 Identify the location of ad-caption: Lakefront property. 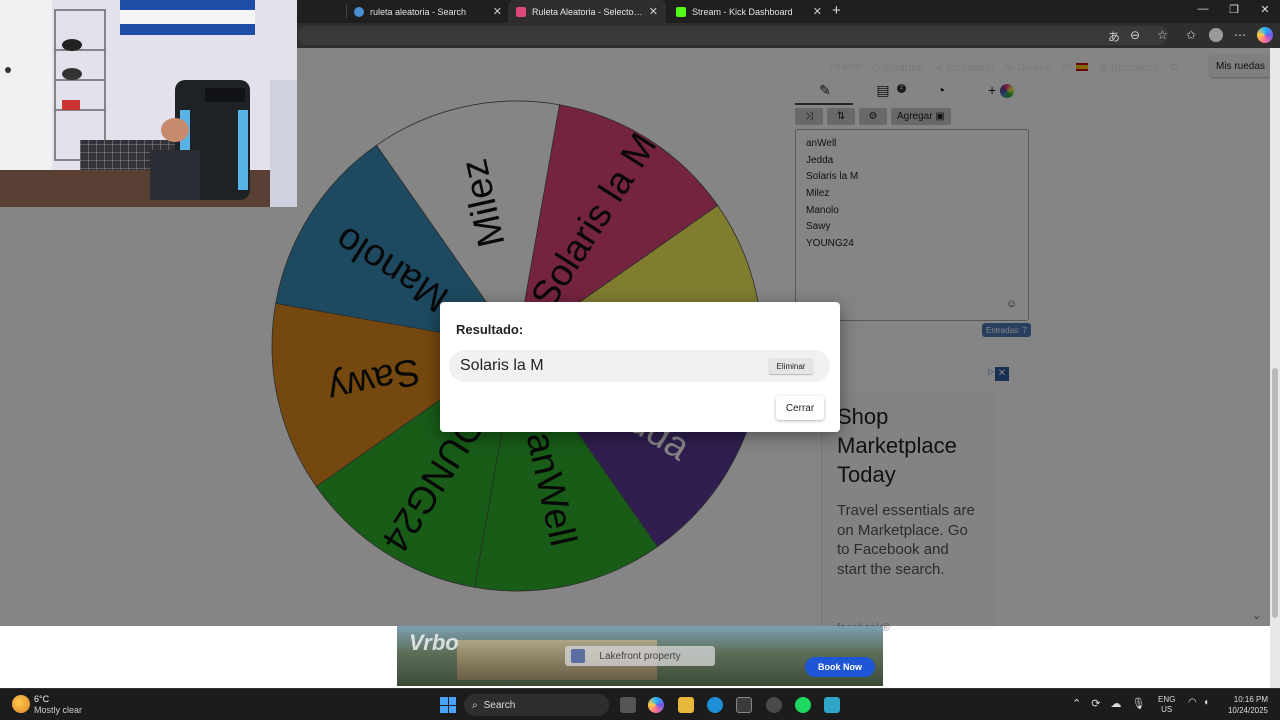
(640, 656).